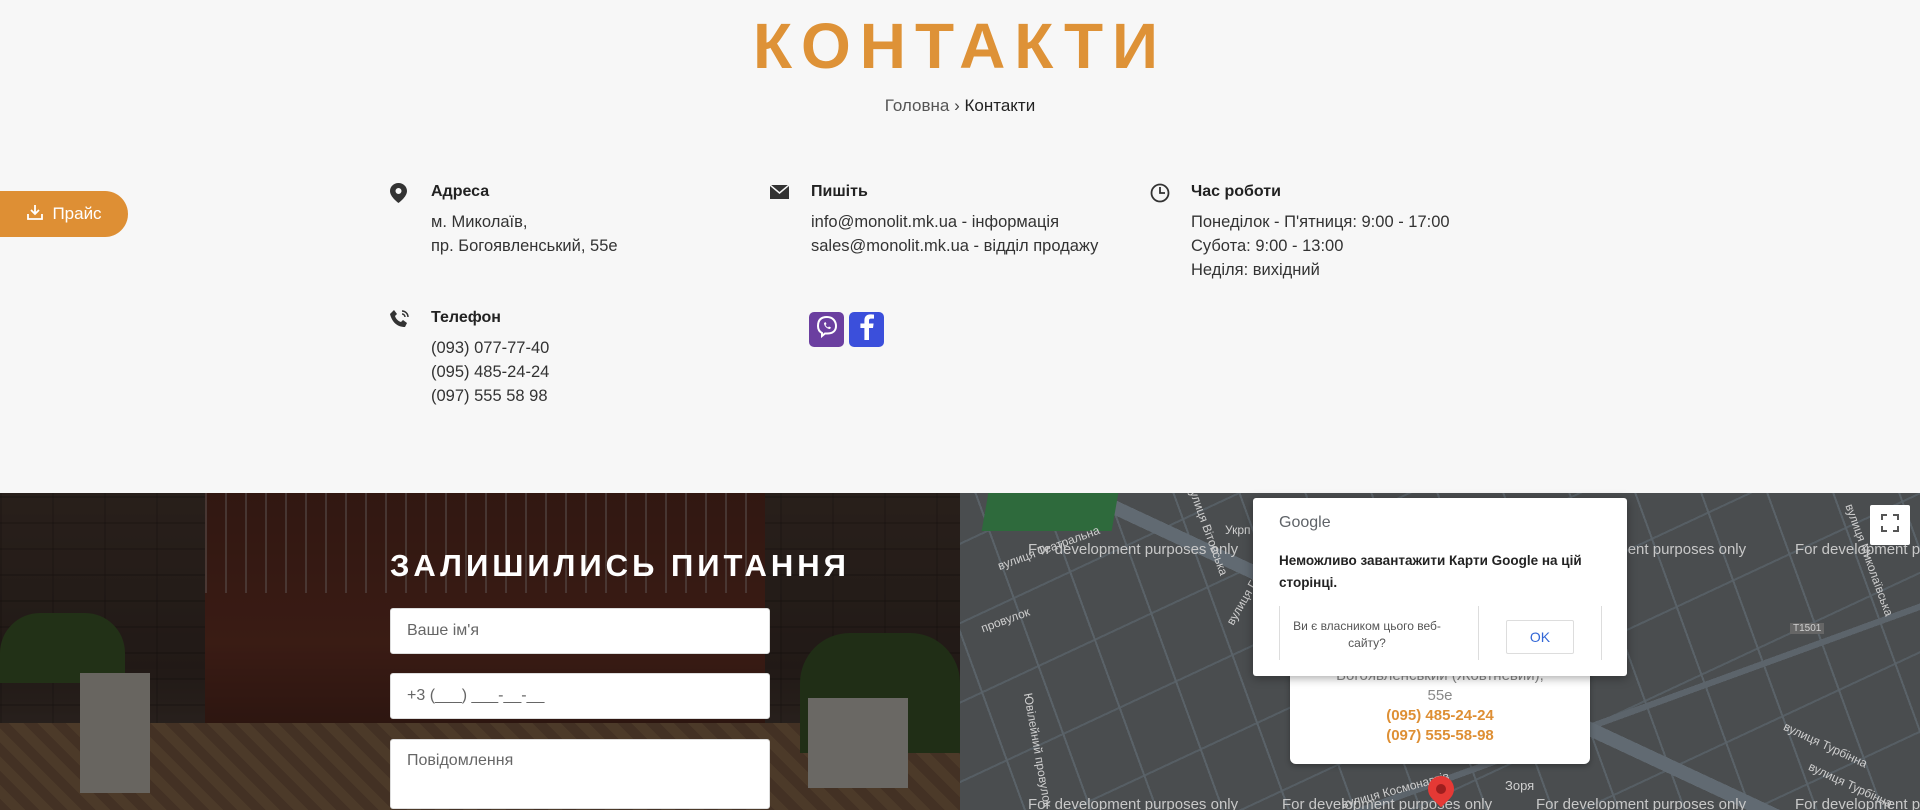 This screenshot has width=1920, height=810. I want to click on phone-link: (095) 485-24-24, so click(490, 372).